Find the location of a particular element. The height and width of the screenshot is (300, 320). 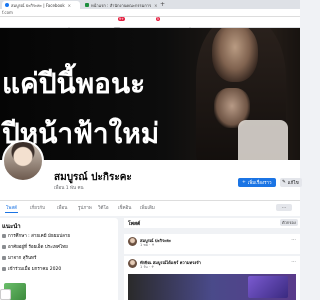

more-options-button: ··· is located at coordinates (284, 207).